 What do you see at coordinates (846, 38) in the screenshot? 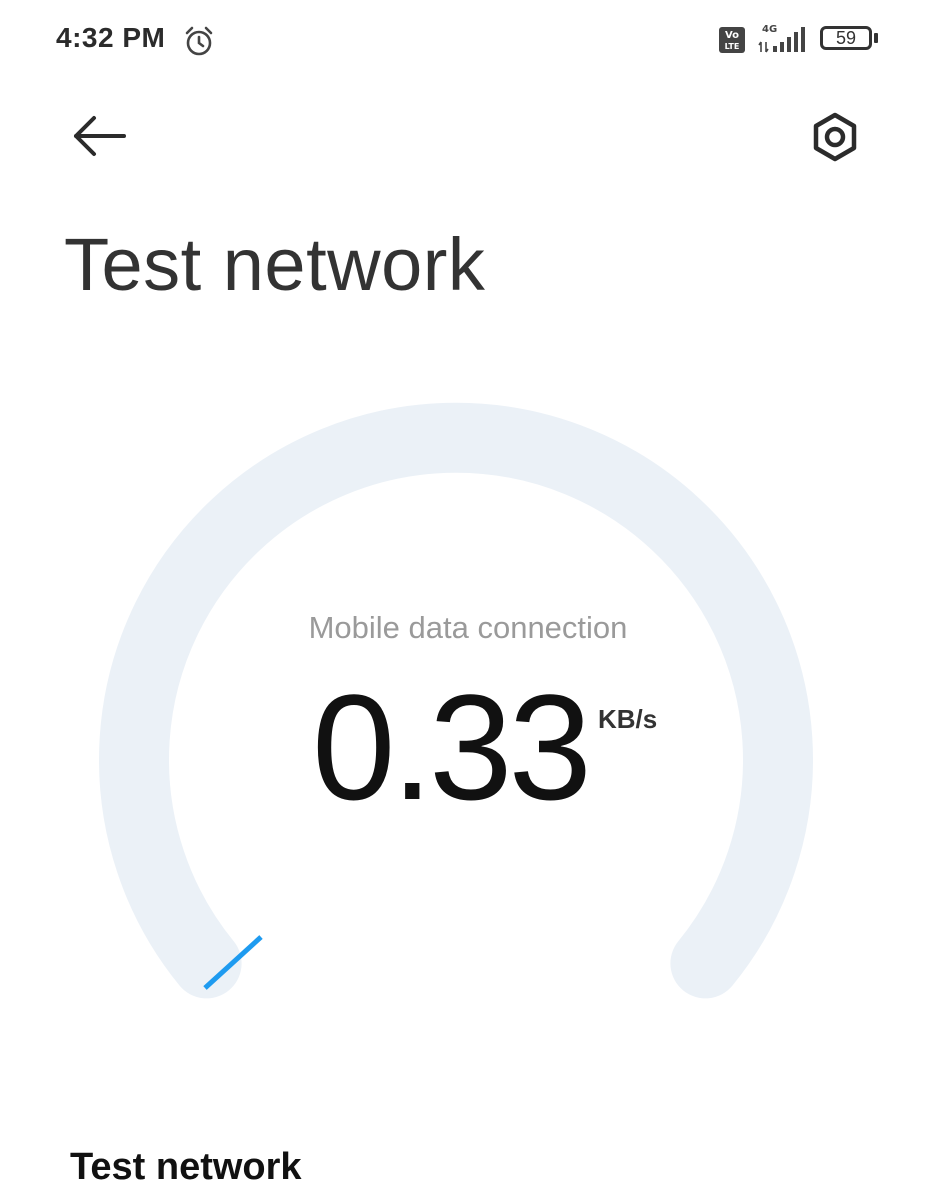
I see `battery-level: 59` at bounding box center [846, 38].